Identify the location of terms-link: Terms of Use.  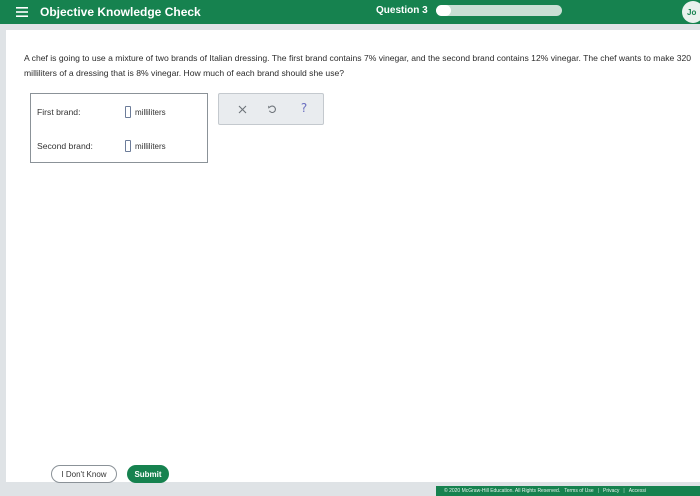
(578, 491).